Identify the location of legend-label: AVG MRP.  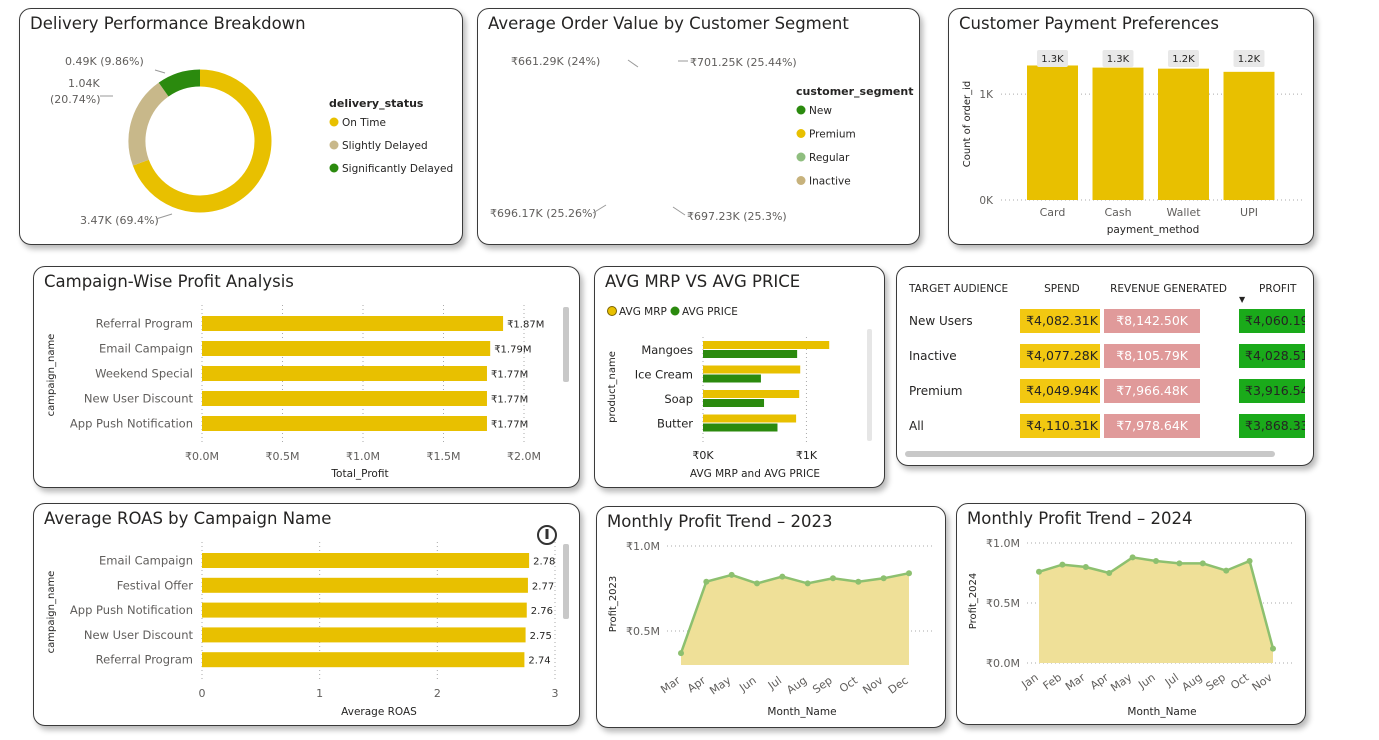
(643, 312).